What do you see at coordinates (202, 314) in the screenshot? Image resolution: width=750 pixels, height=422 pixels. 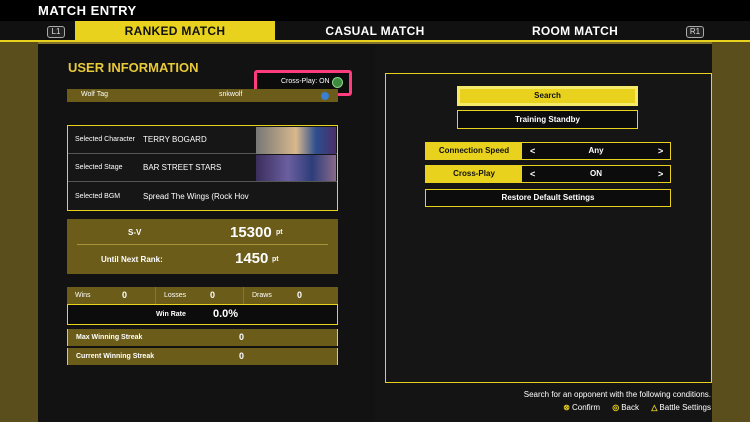 I see `win-rate-row: Win Rate 0.0%` at bounding box center [202, 314].